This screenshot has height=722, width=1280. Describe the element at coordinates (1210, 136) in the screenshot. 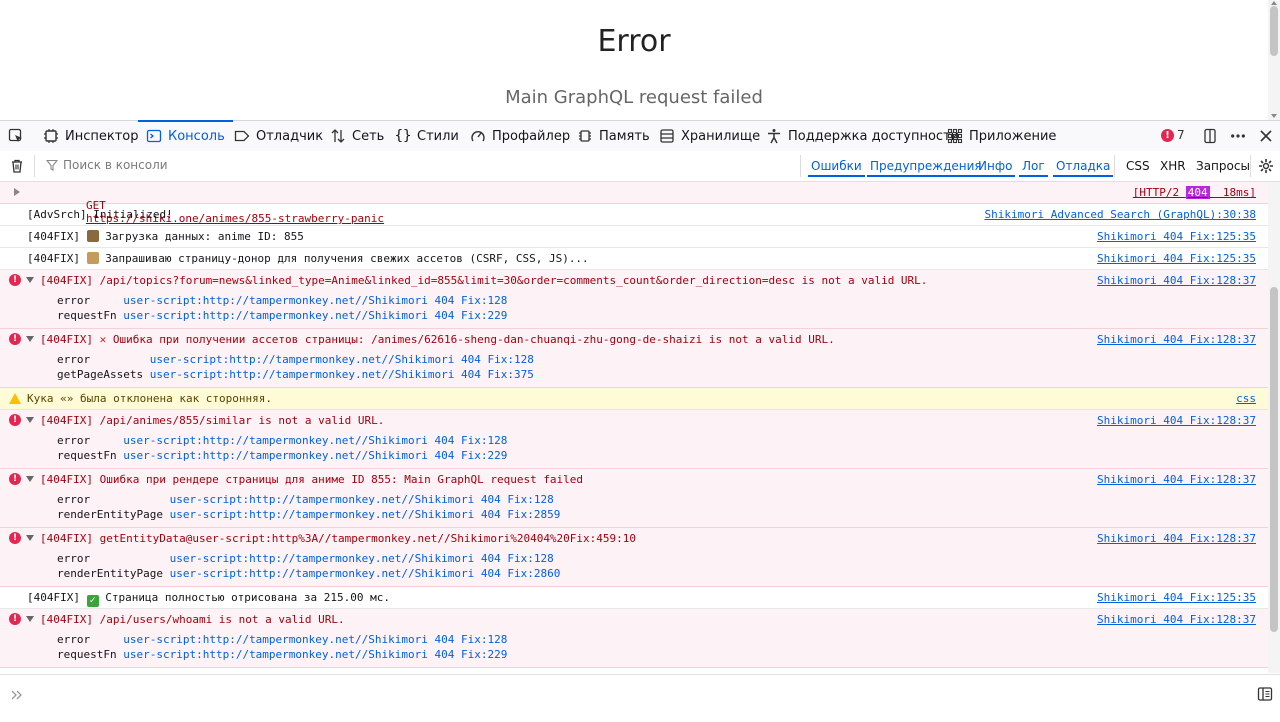

I see `dock-side-button` at that location.